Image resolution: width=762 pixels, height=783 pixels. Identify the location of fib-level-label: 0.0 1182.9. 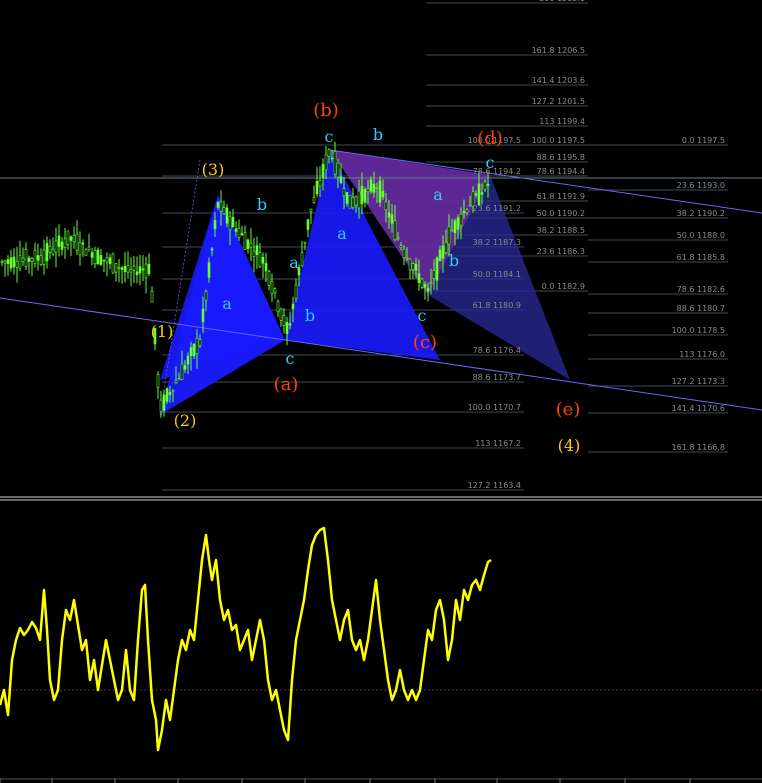
(563, 286).